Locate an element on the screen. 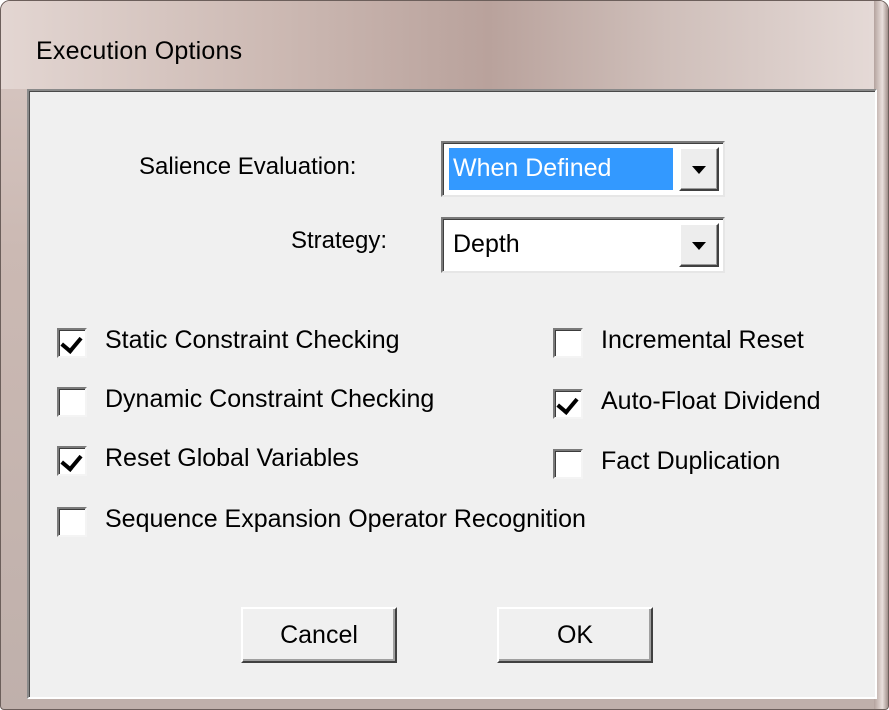 This screenshot has width=889, height=710. reset-global-variables-checkbox is located at coordinates (72, 461).